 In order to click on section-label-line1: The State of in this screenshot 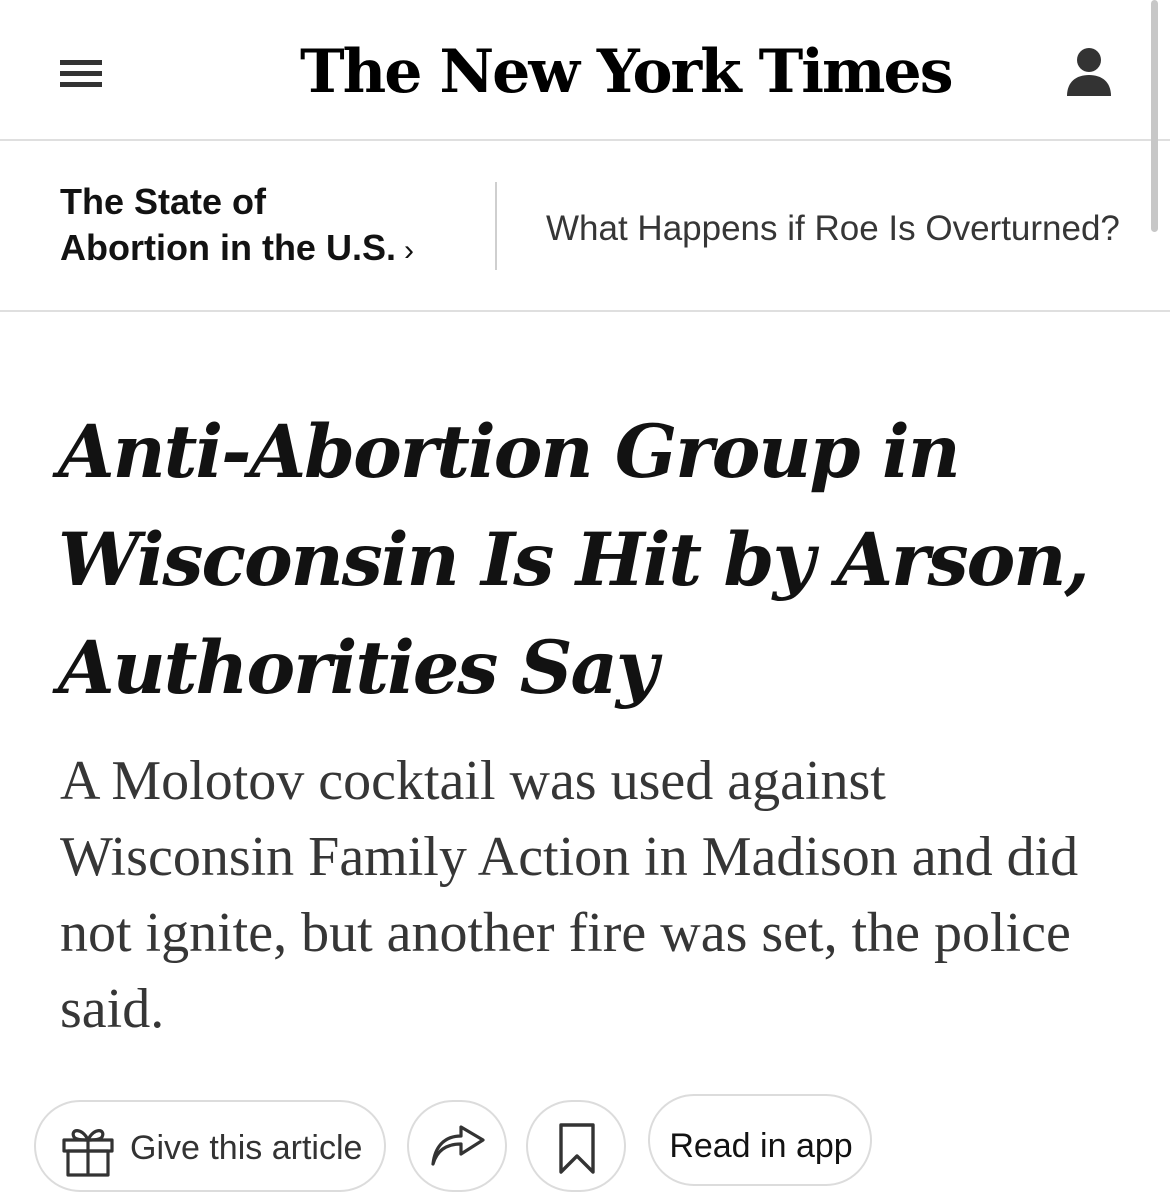, I will do `click(163, 201)`.